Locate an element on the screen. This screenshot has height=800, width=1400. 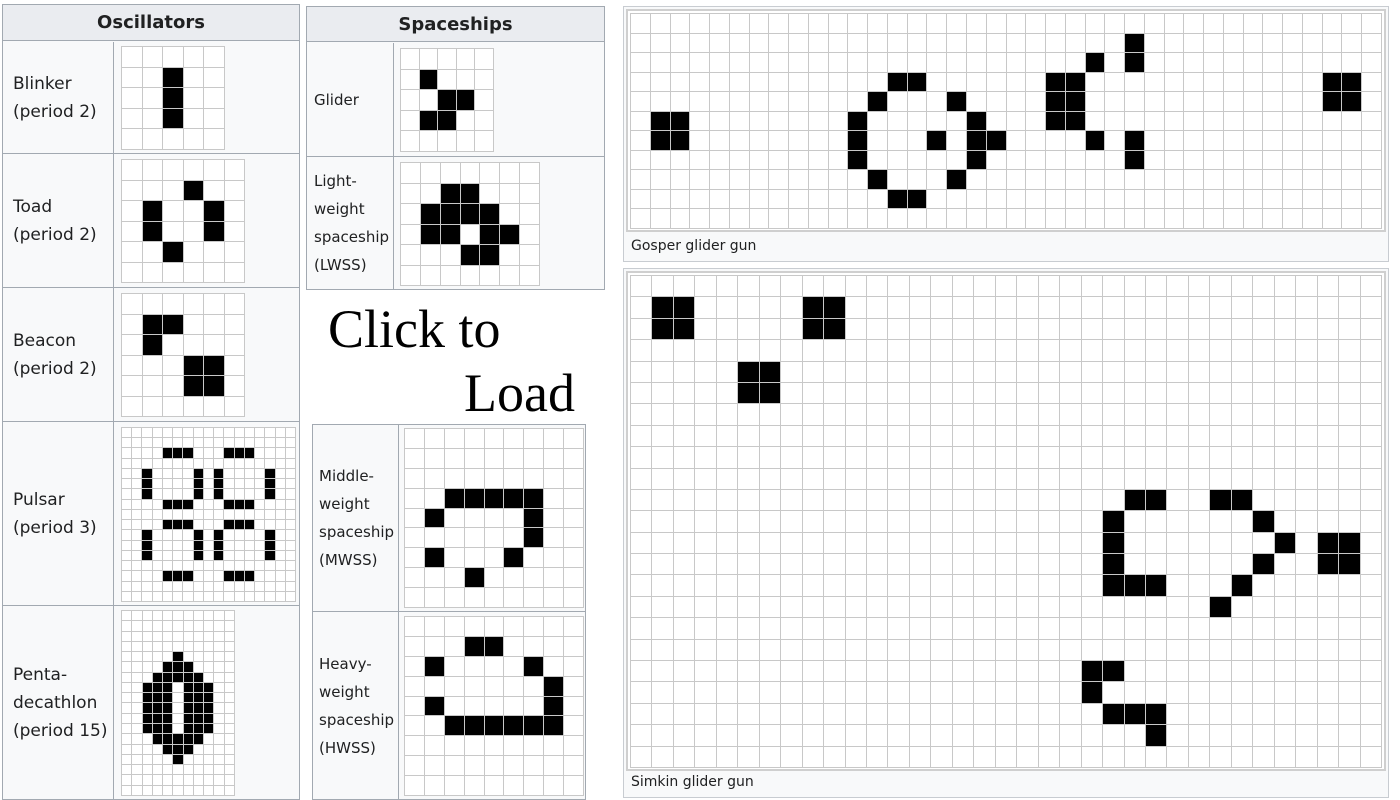
click-to-load-overlay: Click to Load is located at coordinates (461, 357).